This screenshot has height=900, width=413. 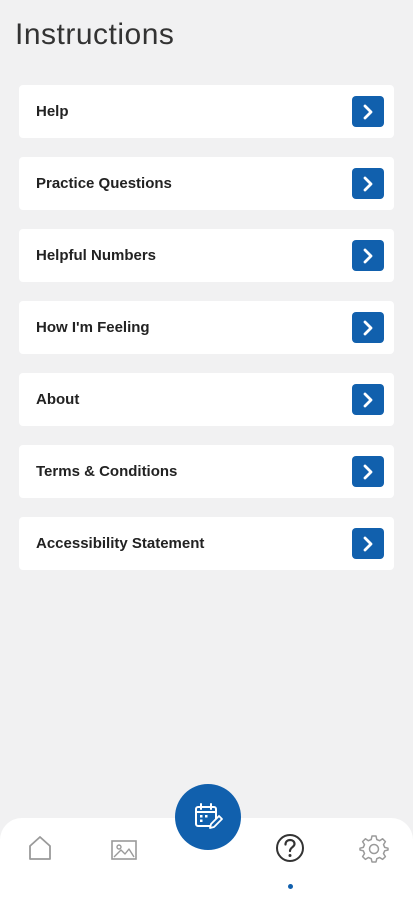 I want to click on settings-icon, so click(x=374, y=848).